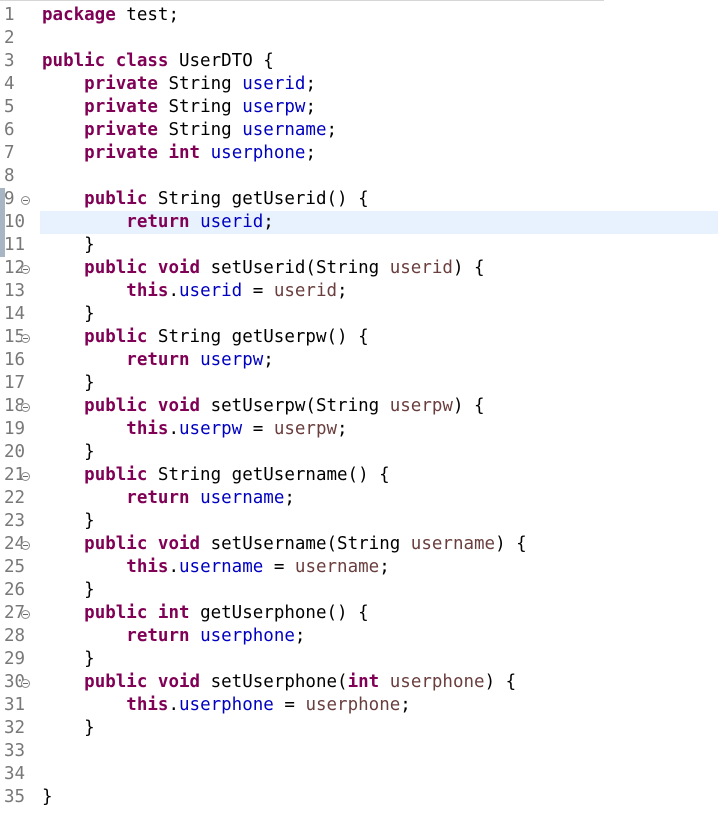  Describe the element at coordinates (295, 406) in the screenshot. I see `code-text: setUserpw(String` at that location.